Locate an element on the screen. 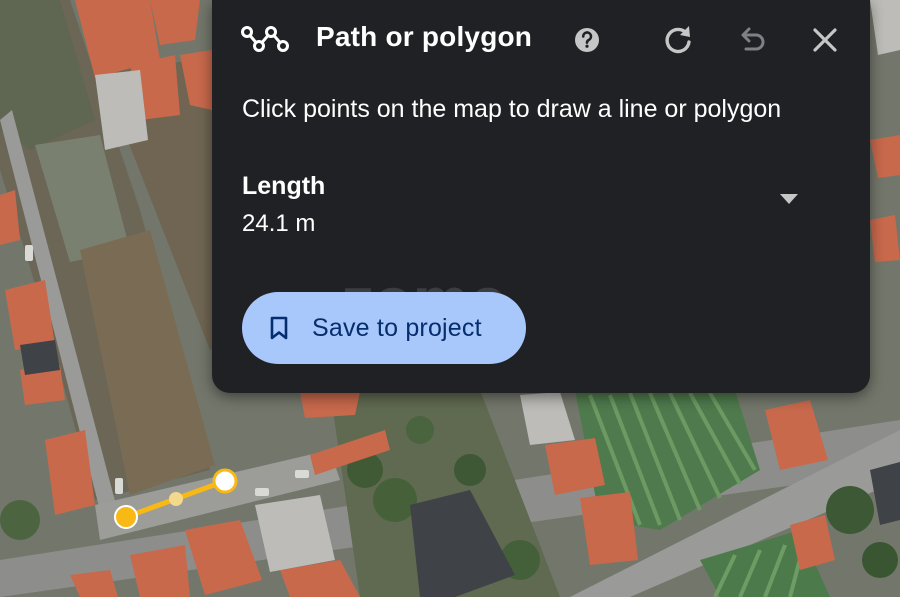 The image size is (900, 597). panel-title: Path or polygon is located at coordinates (424, 36).